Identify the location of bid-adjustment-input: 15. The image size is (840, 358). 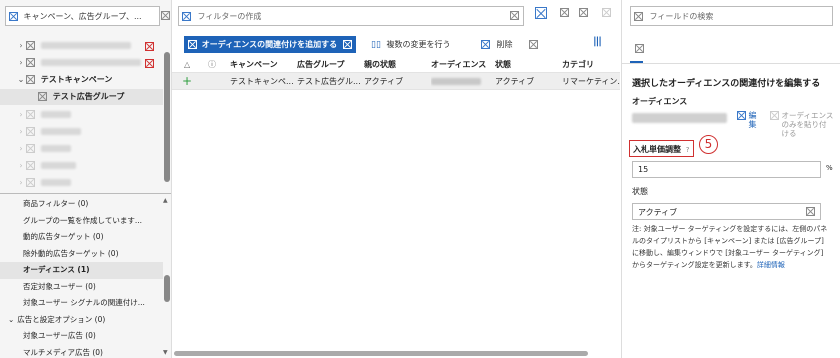
(726, 169).